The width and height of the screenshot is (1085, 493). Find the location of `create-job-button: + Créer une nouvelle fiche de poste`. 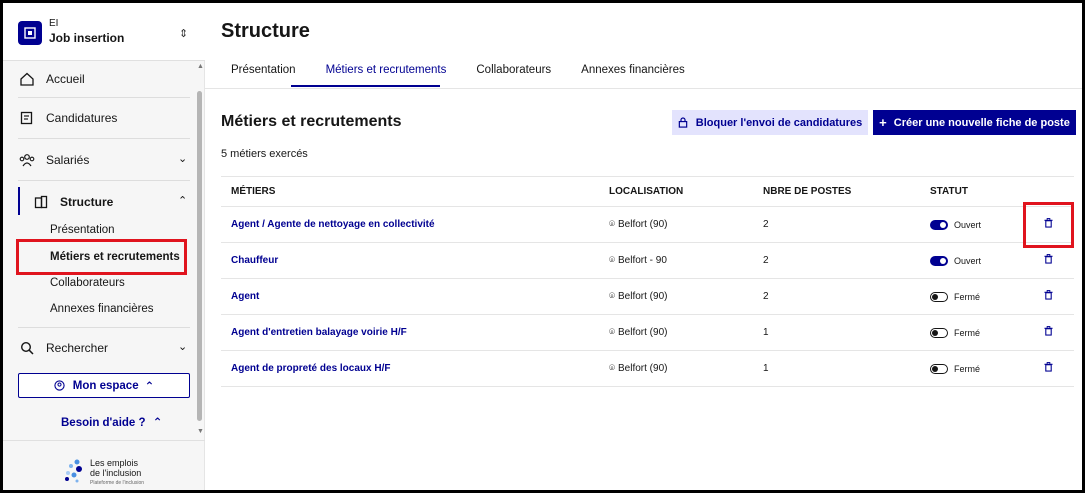

create-job-button: + Créer une nouvelle fiche de poste is located at coordinates (974, 122).